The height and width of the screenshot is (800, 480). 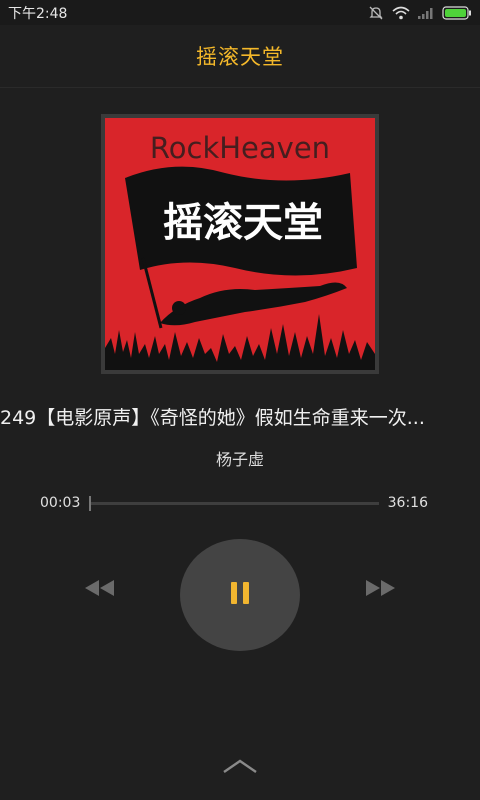 What do you see at coordinates (90, 503) in the screenshot?
I see `progress-thumb` at bounding box center [90, 503].